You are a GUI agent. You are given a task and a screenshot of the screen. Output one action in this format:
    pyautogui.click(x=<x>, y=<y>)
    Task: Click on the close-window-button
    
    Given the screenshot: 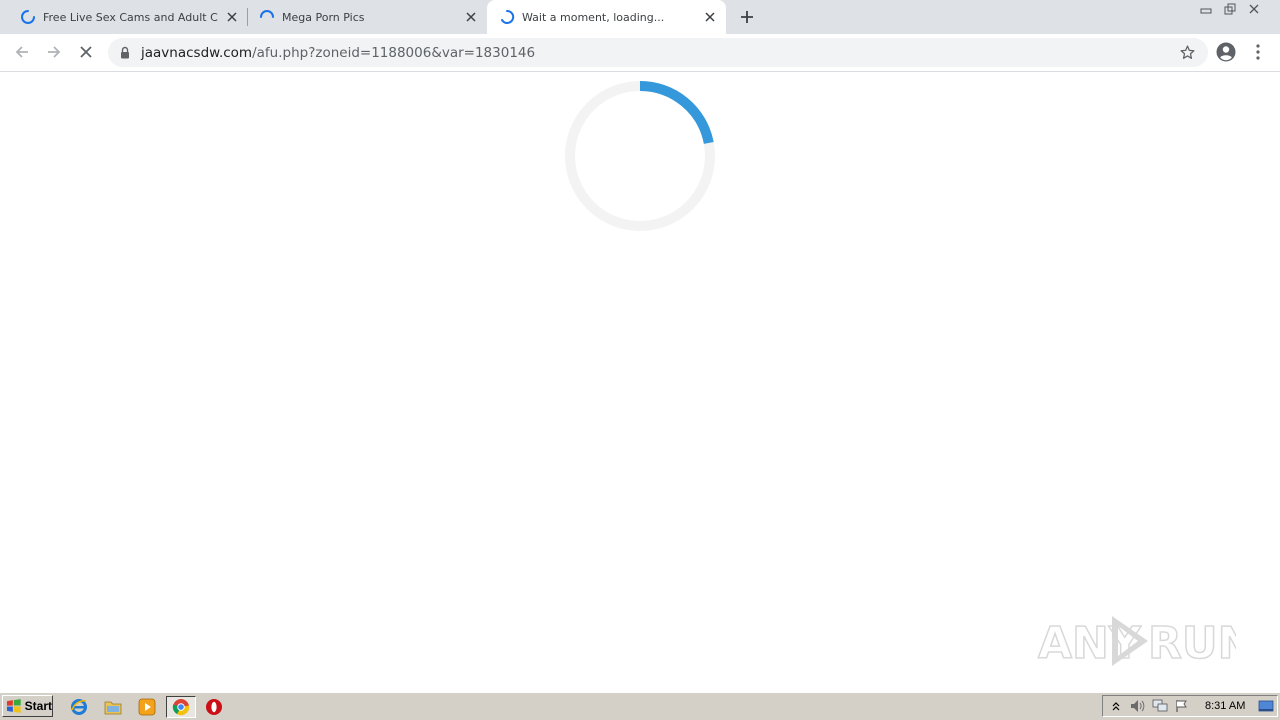 What is the action you would take?
    pyautogui.click(x=1254, y=8)
    